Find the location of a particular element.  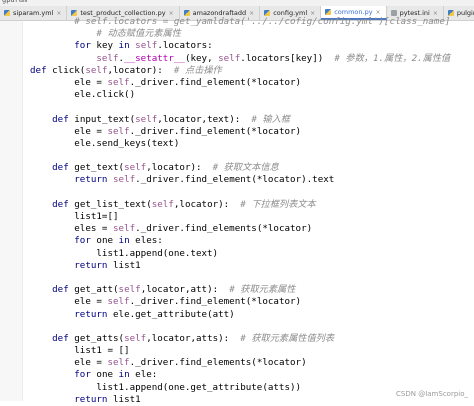

code-token: ,locator,att): is located at coordinates (185, 290).